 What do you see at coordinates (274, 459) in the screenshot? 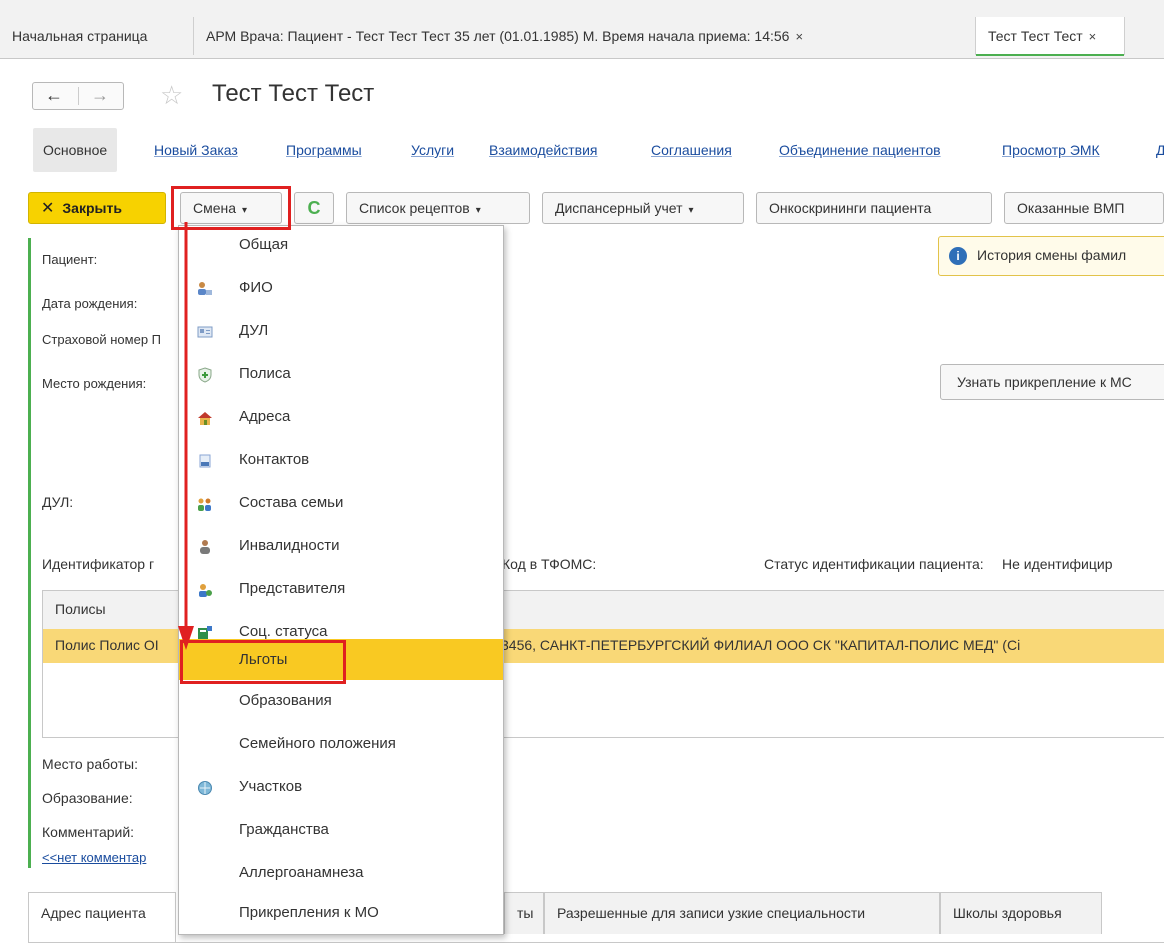
I see `menu-item-label: Контактов` at bounding box center [274, 459].